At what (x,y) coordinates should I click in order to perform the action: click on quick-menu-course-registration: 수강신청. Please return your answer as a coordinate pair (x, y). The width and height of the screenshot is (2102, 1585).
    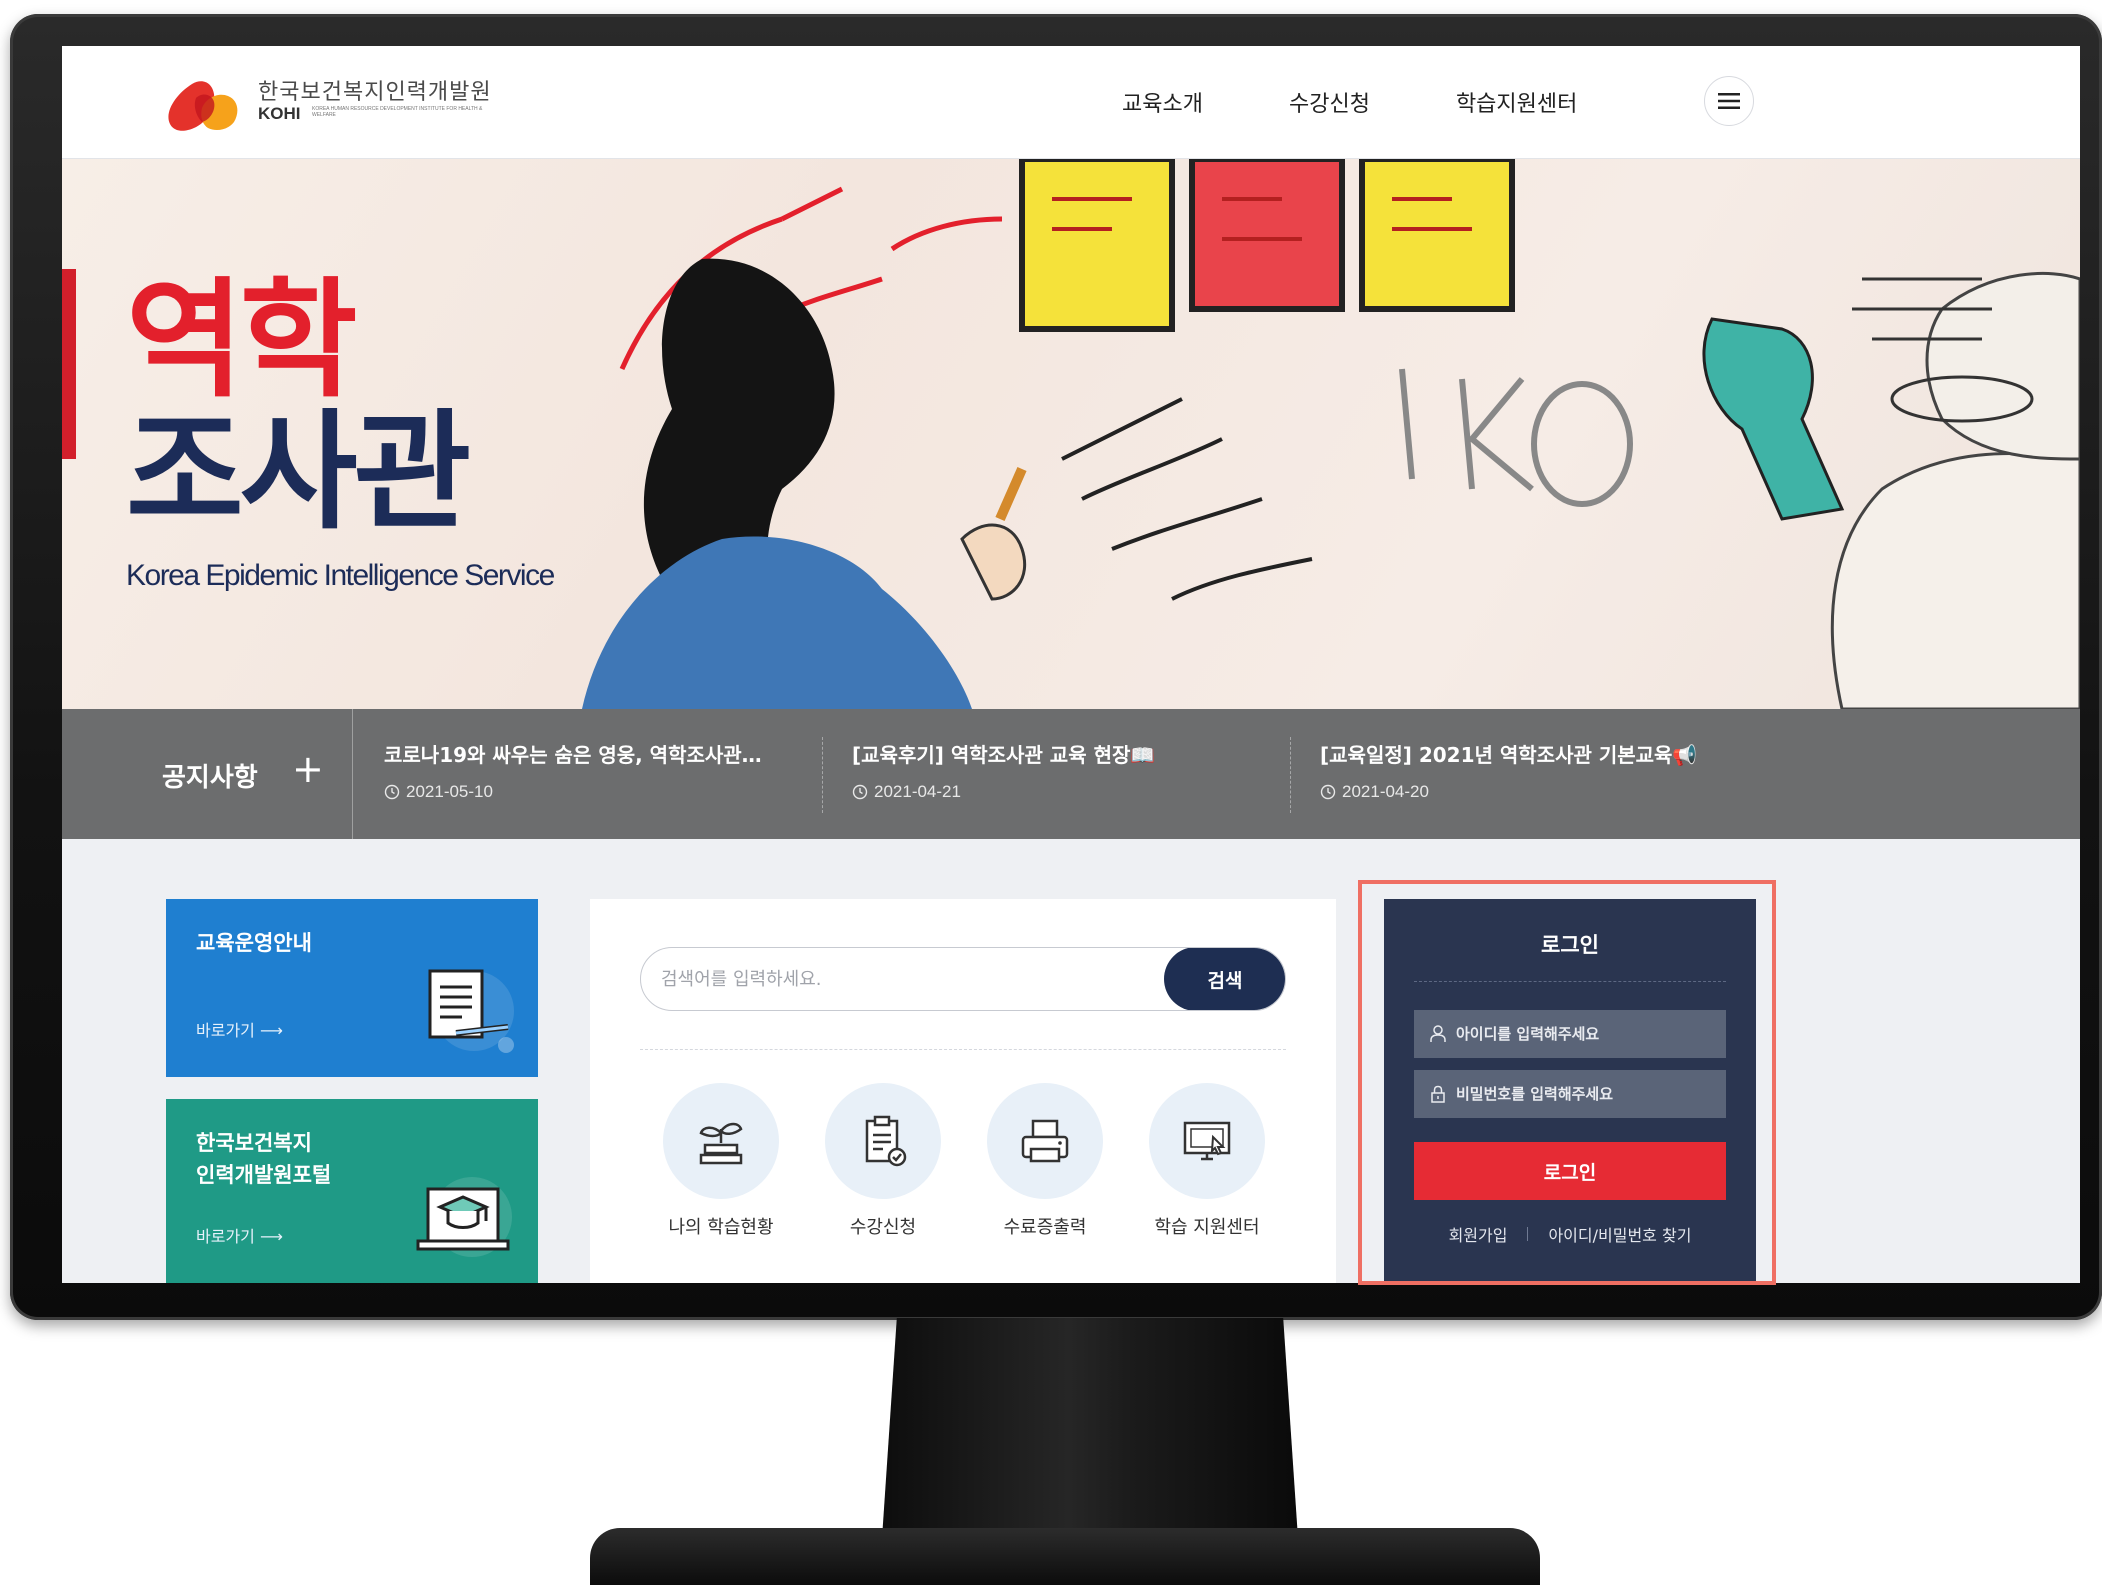
    Looking at the image, I should click on (883, 1161).